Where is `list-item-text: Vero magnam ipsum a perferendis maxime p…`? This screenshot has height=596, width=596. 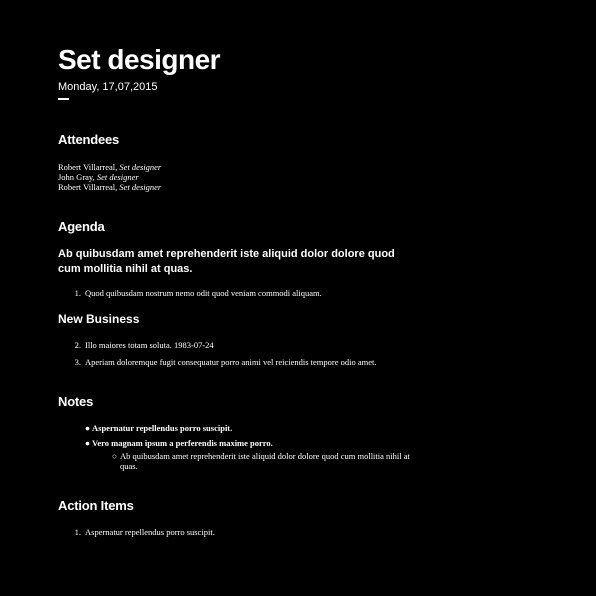
list-item-text: Vero magnam ipsum a perferendis maxime p… is located at coordinates (182, 443).